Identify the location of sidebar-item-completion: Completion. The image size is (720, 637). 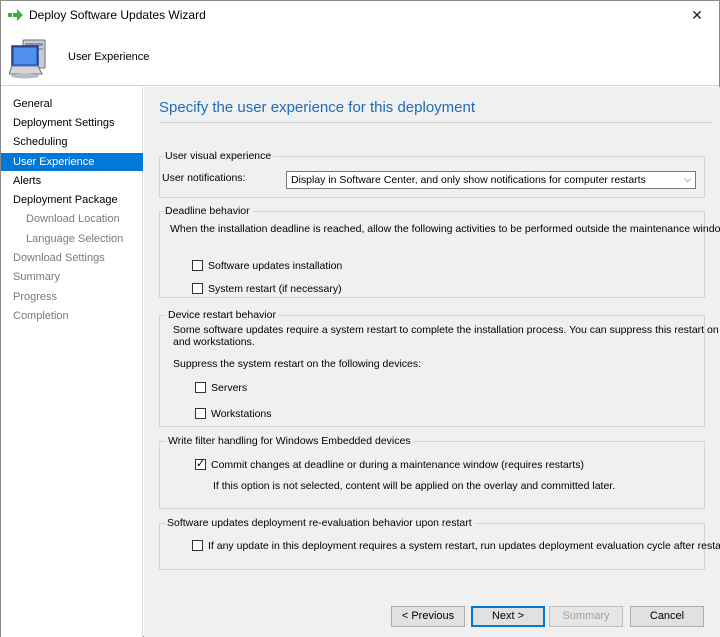
(72, 316).